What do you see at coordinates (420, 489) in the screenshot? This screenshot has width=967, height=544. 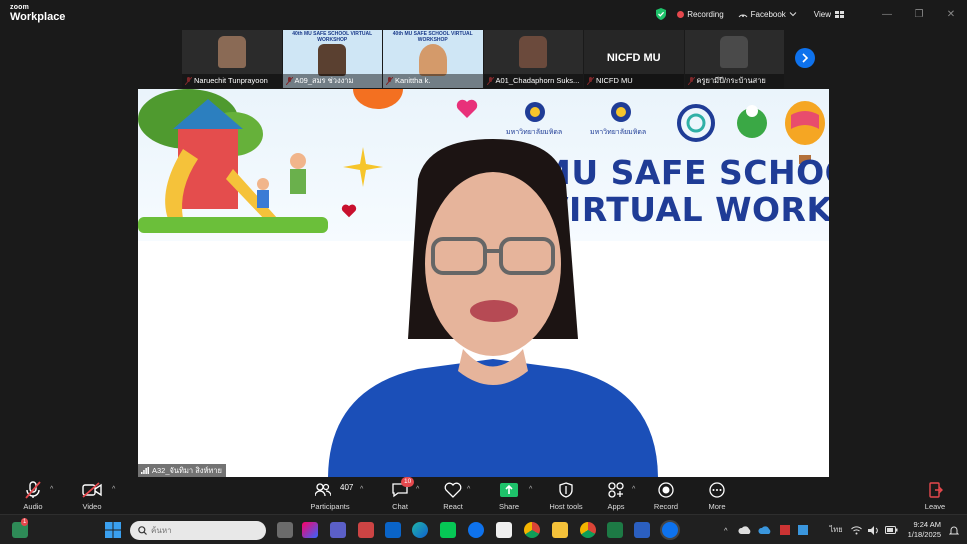 I see `chat-options-chevron: ^` at bounding box center [420, 489].